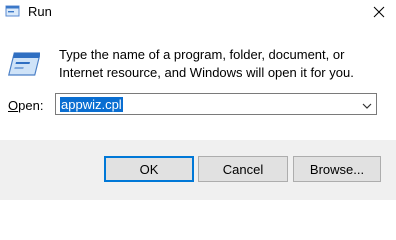 Image resolution: width=396 pixels, height=240 pixels. I want to click on cancel-button: Cancel, so click(243, 169).